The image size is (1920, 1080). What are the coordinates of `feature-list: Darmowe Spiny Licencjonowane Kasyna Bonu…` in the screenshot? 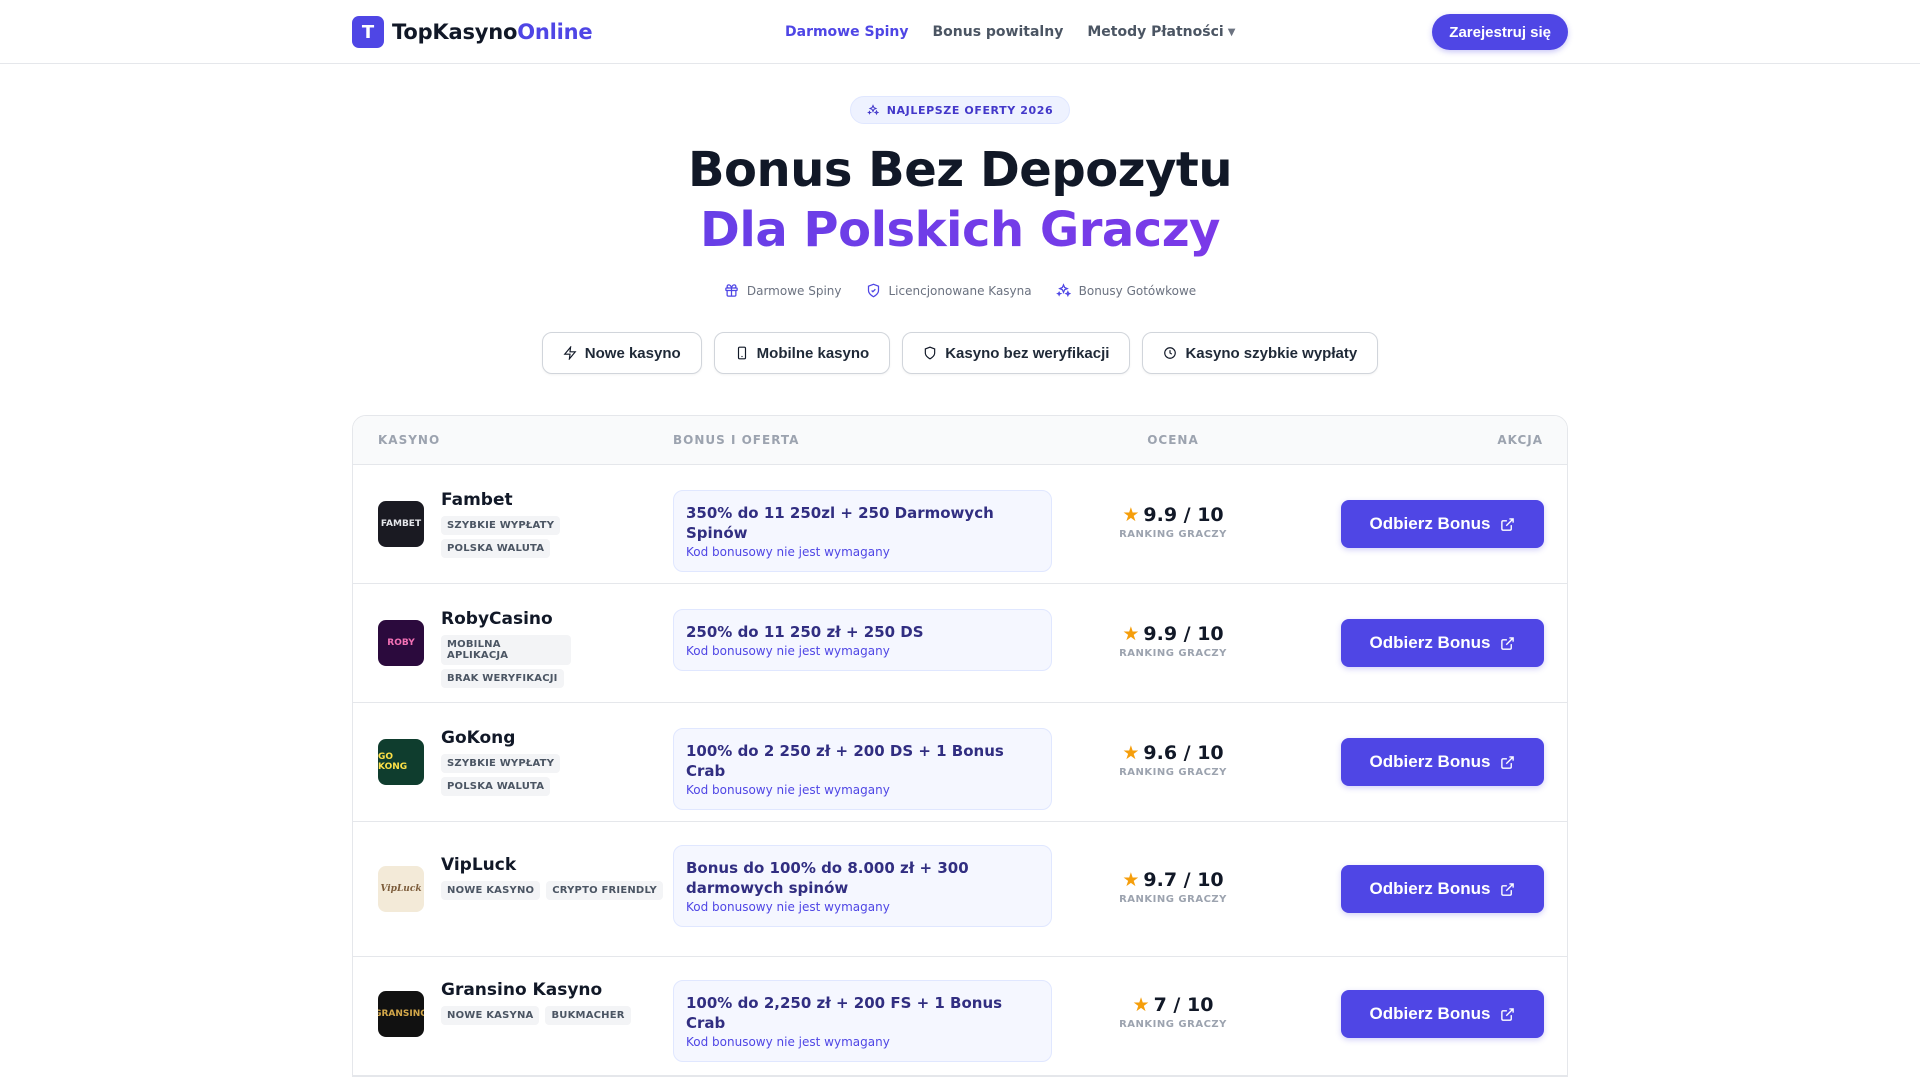 It's located at (960, 290).